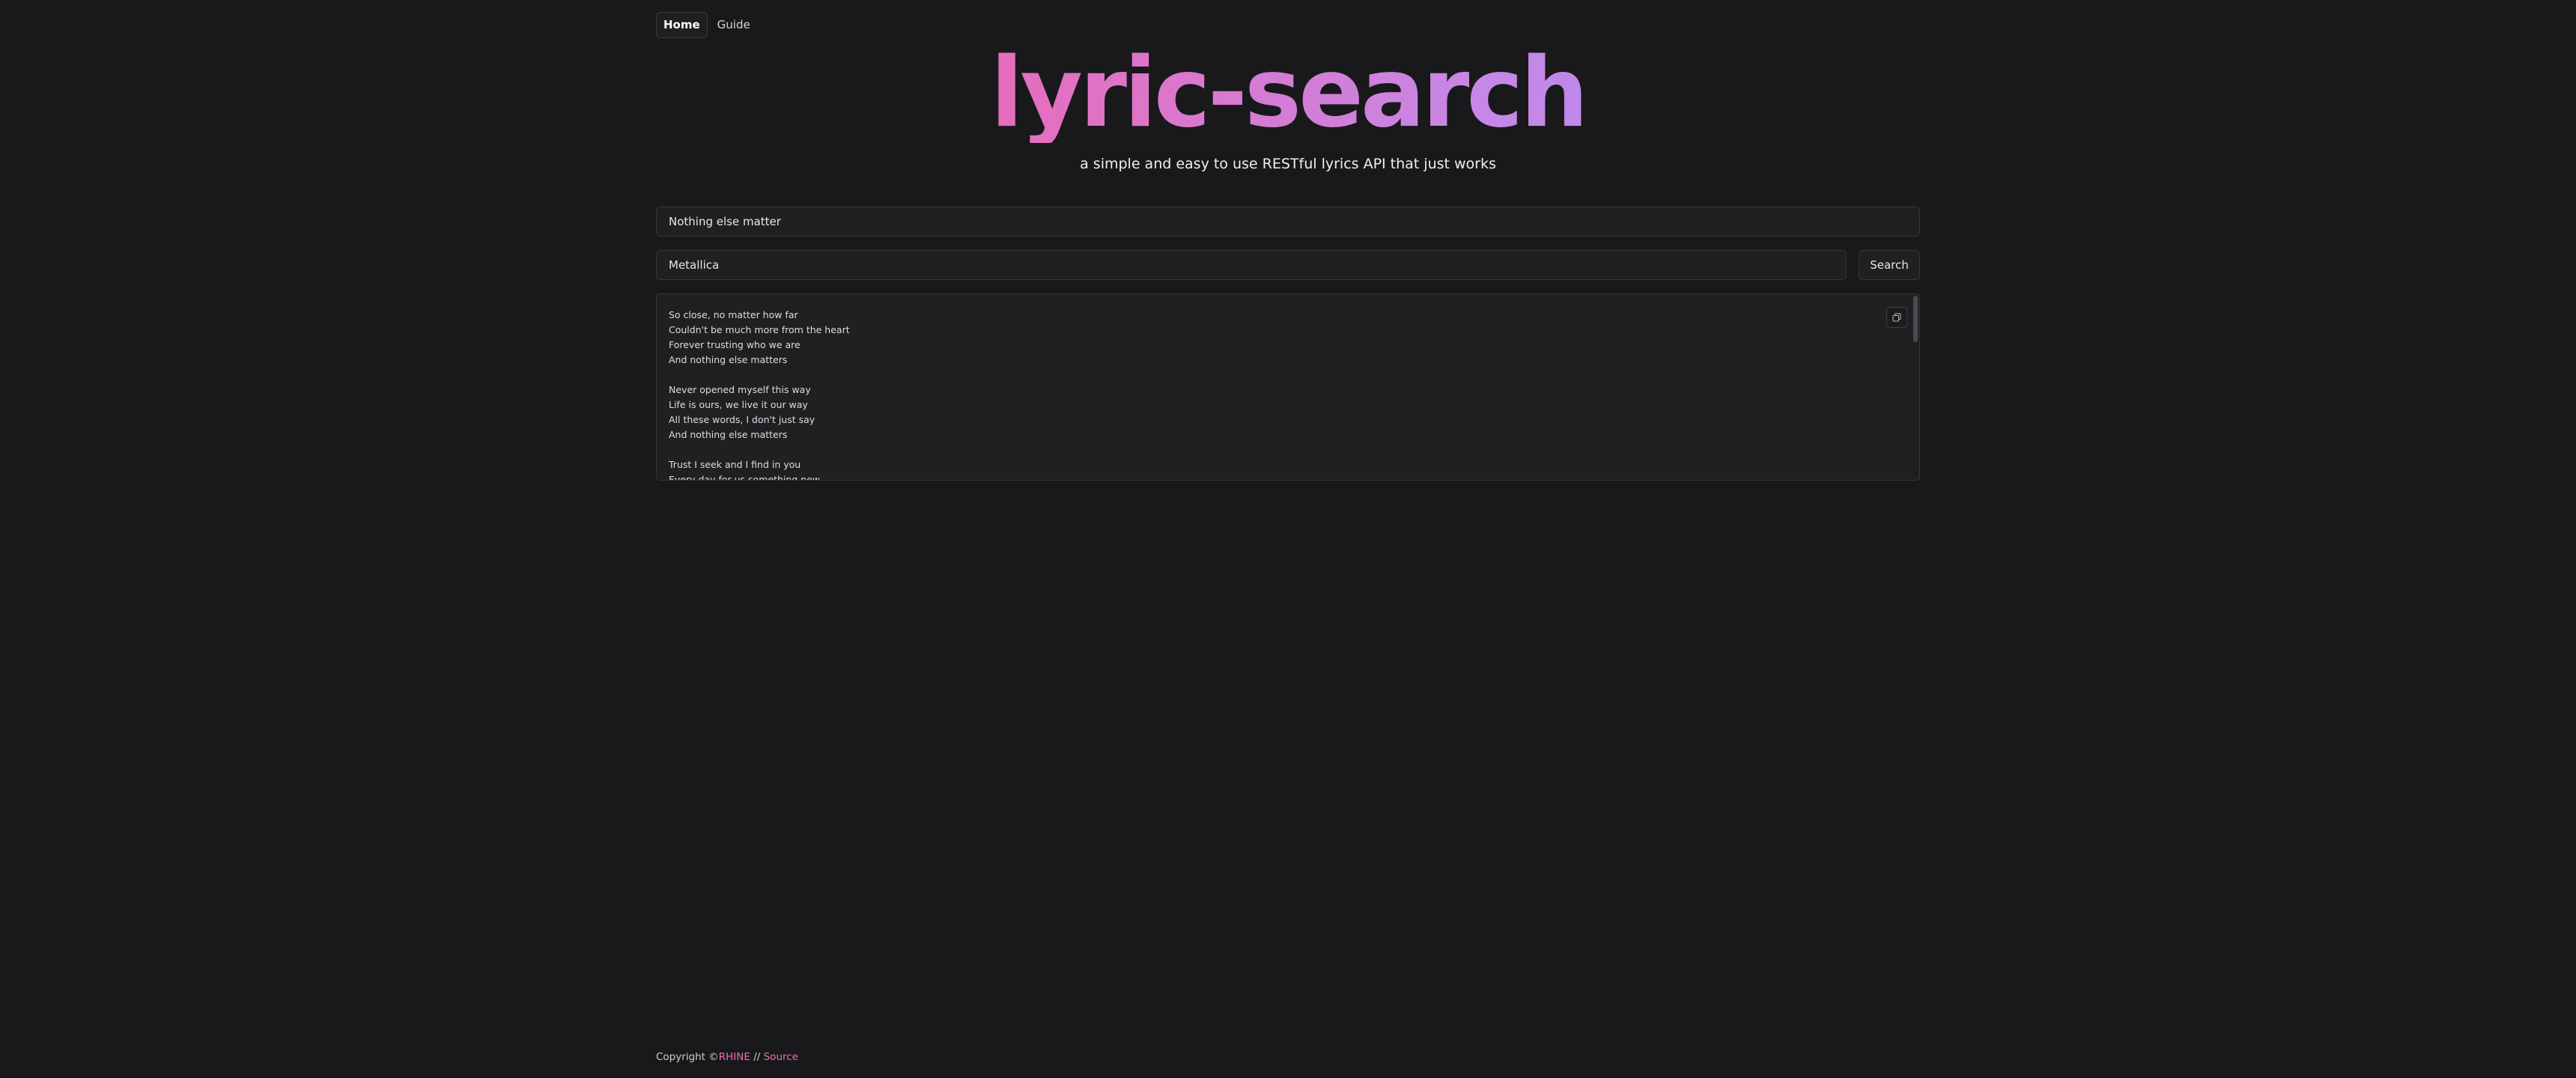 The image size is (2576, 1078). I want to click on hero-title: lyric-search, so click(1288, 93).